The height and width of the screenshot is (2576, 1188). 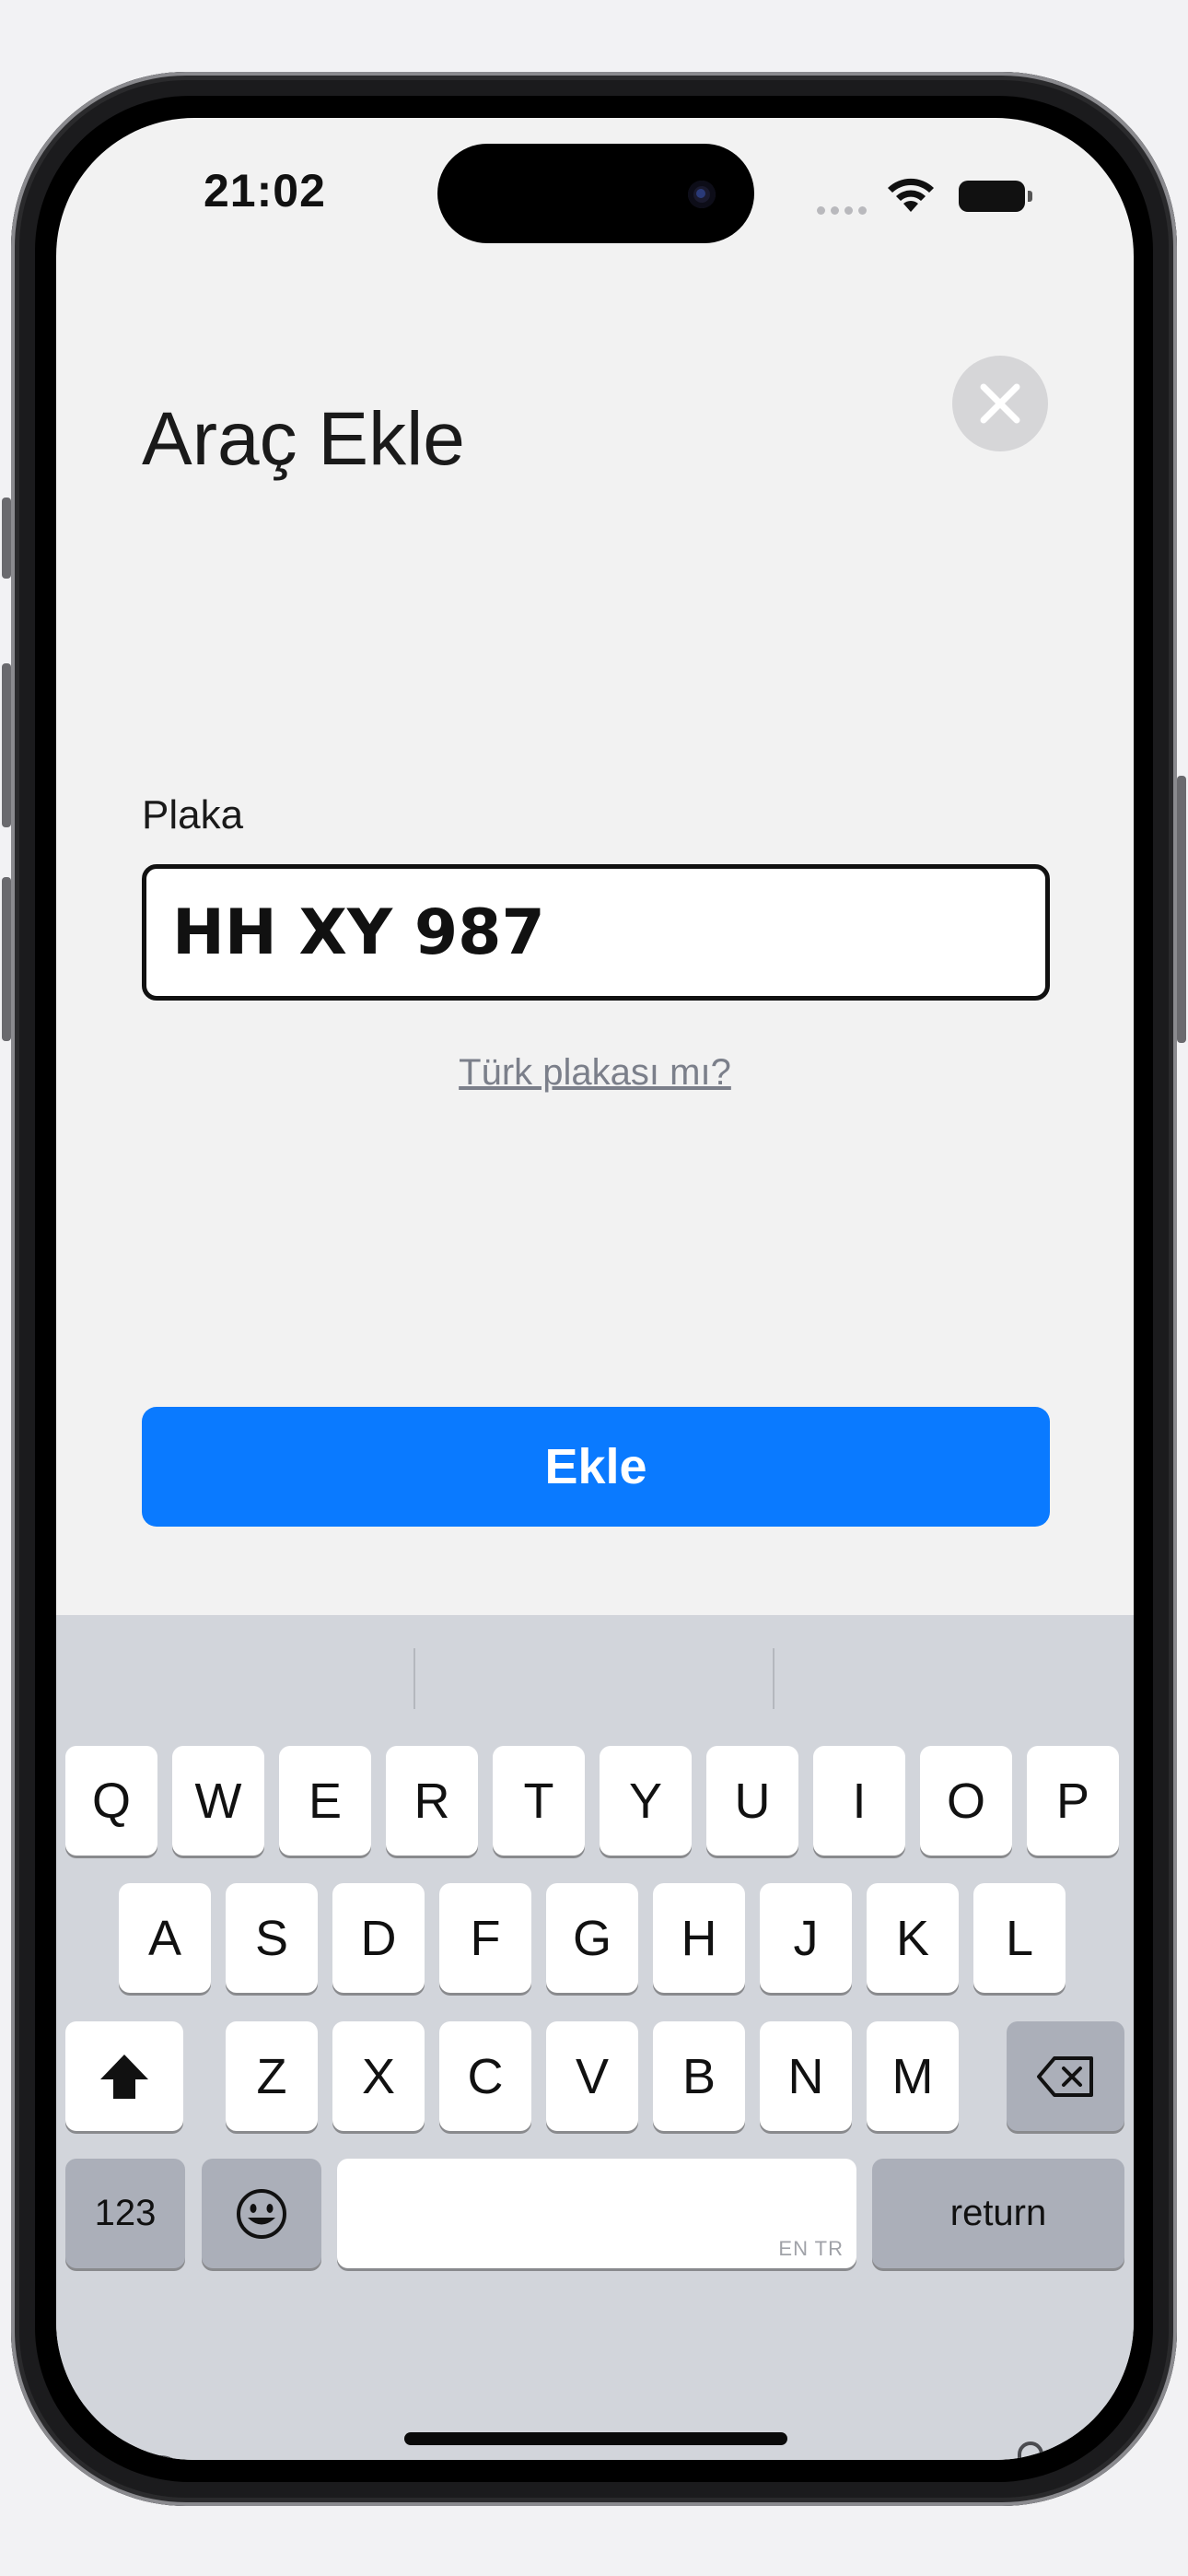 What do you see at coordinates (6, 745) in the screenshot?
I see `volume-up-button` at bounding box center [6, 745].